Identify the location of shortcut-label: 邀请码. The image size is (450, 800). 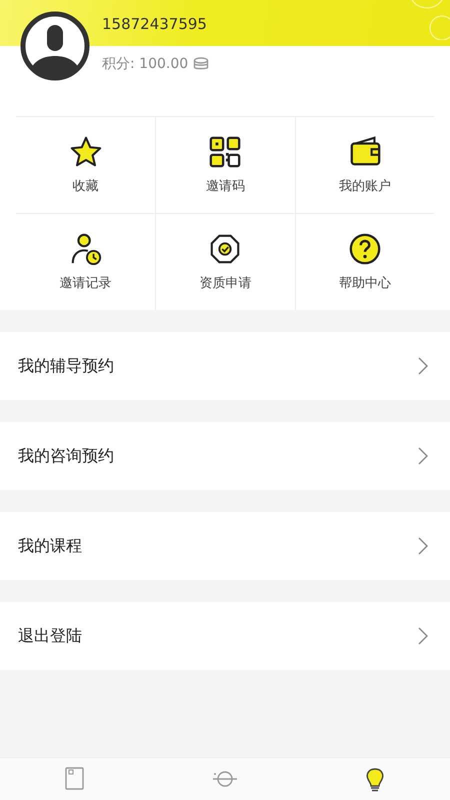
(225, 186).